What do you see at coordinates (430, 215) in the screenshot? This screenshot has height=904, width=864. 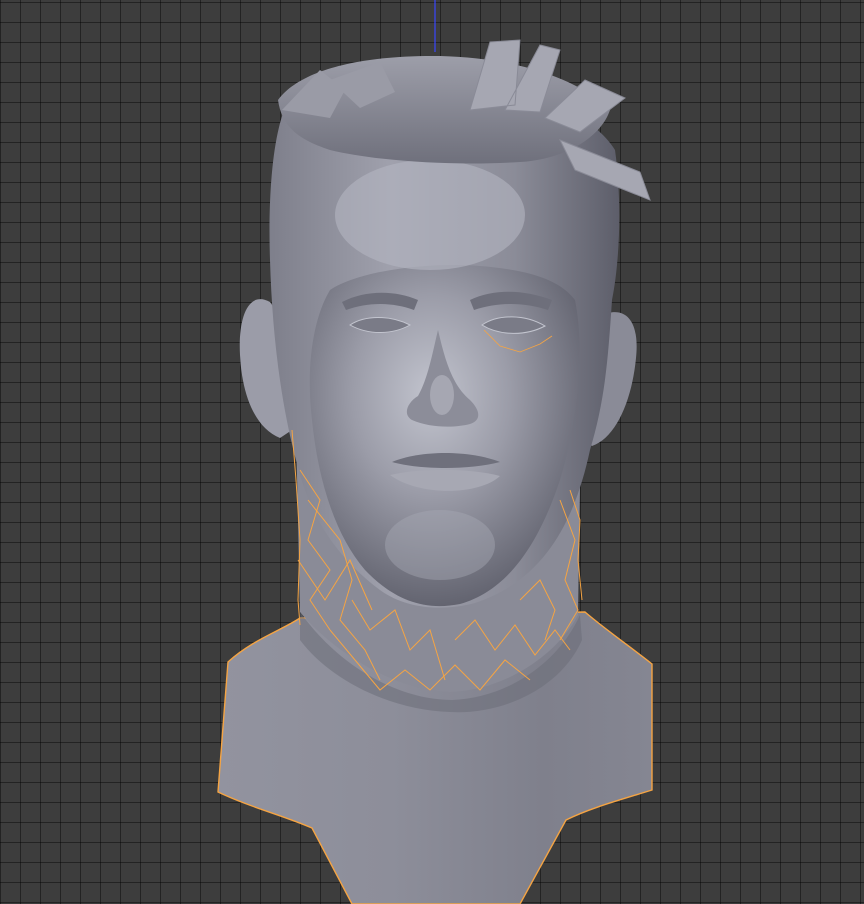 I see `forehead-highlight` at bounding box center [430, 215].